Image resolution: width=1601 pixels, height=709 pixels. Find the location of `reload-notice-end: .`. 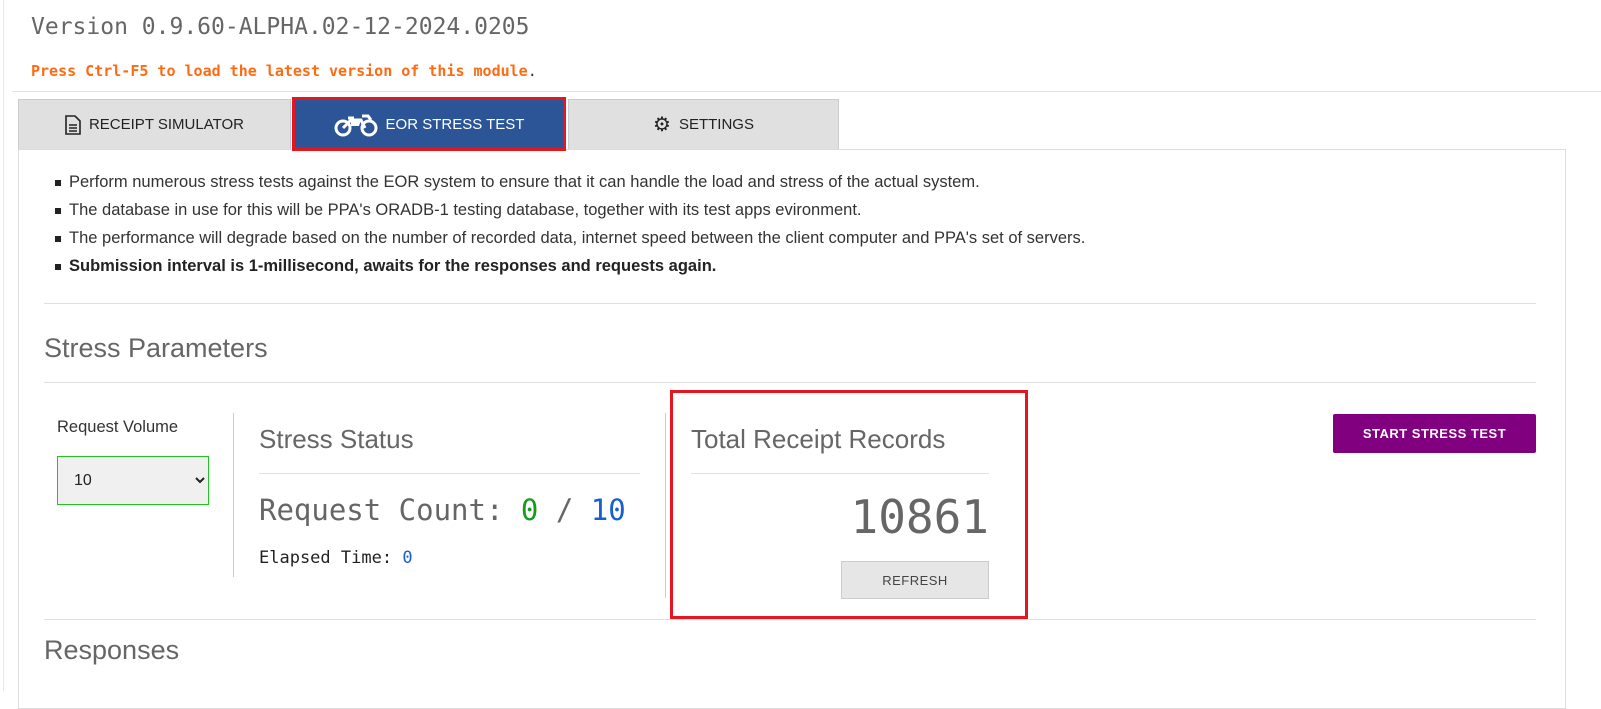

reload-notice-end: . is located at coordinates (532, 71).